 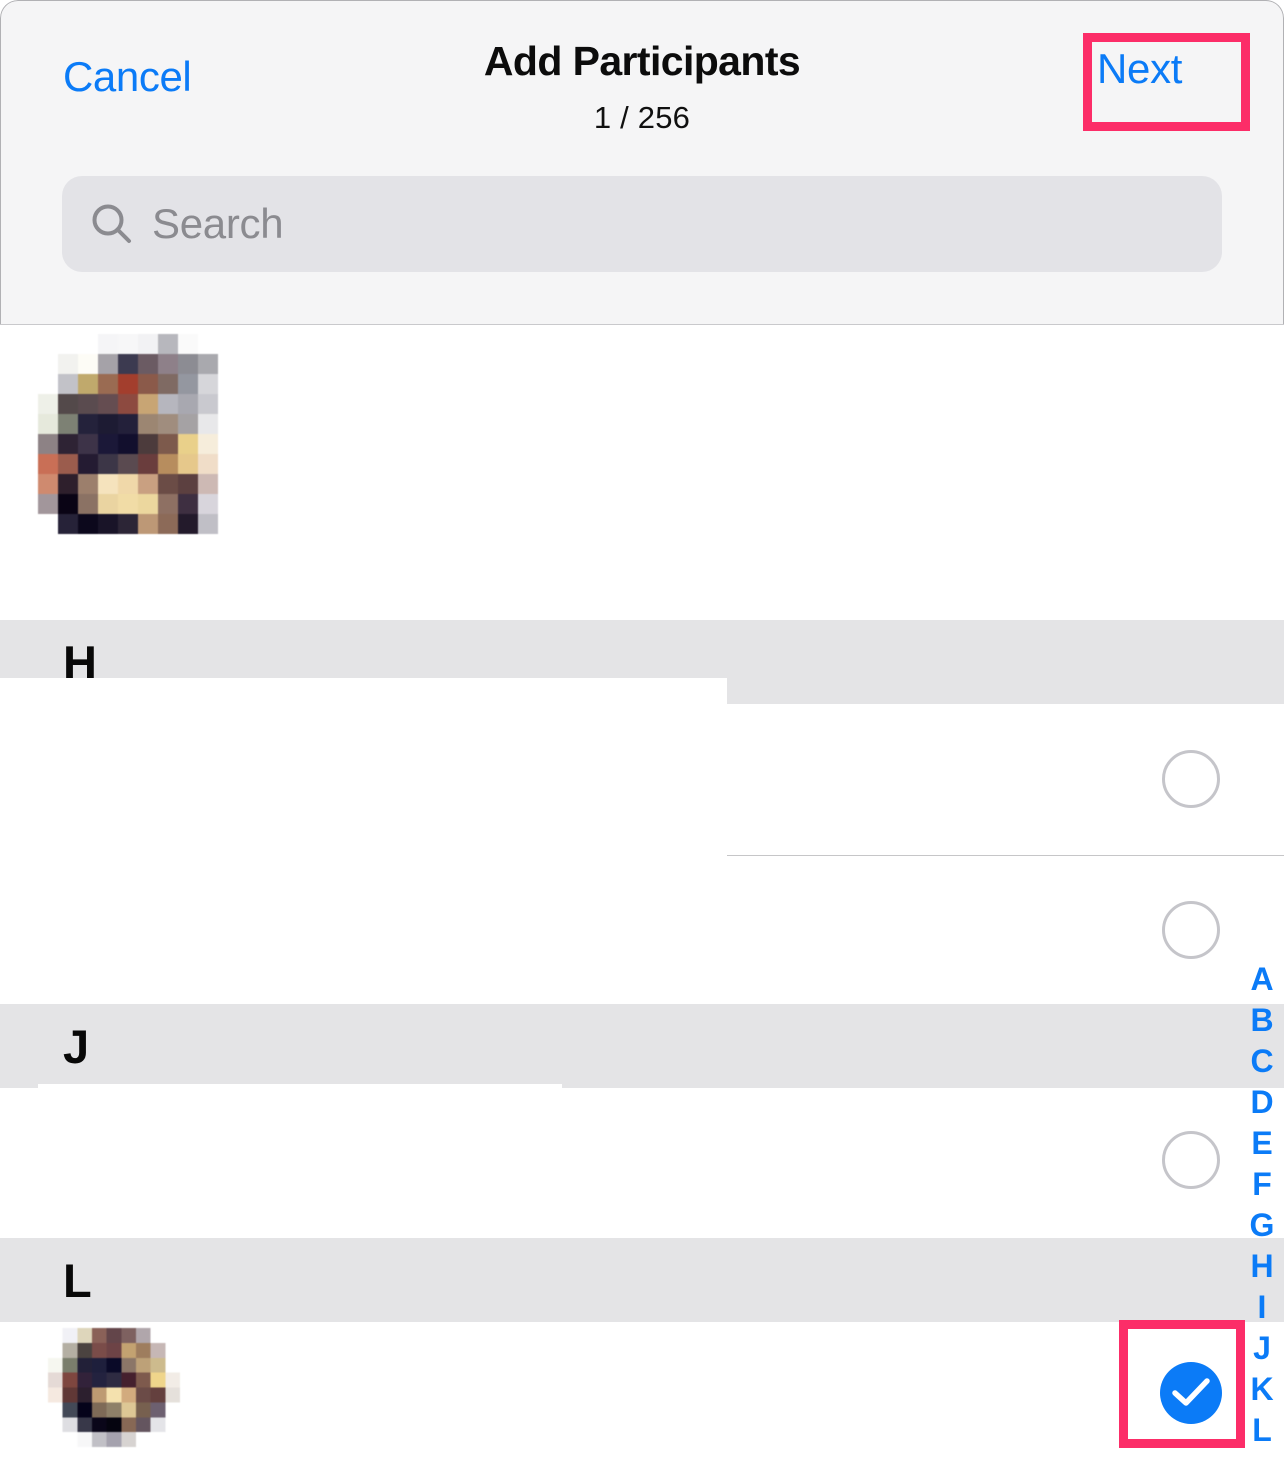 What do you see at coordinates (642, 61) in the screenshot?
I see `page-title: Add Participants` at bounding box center [642, 61].